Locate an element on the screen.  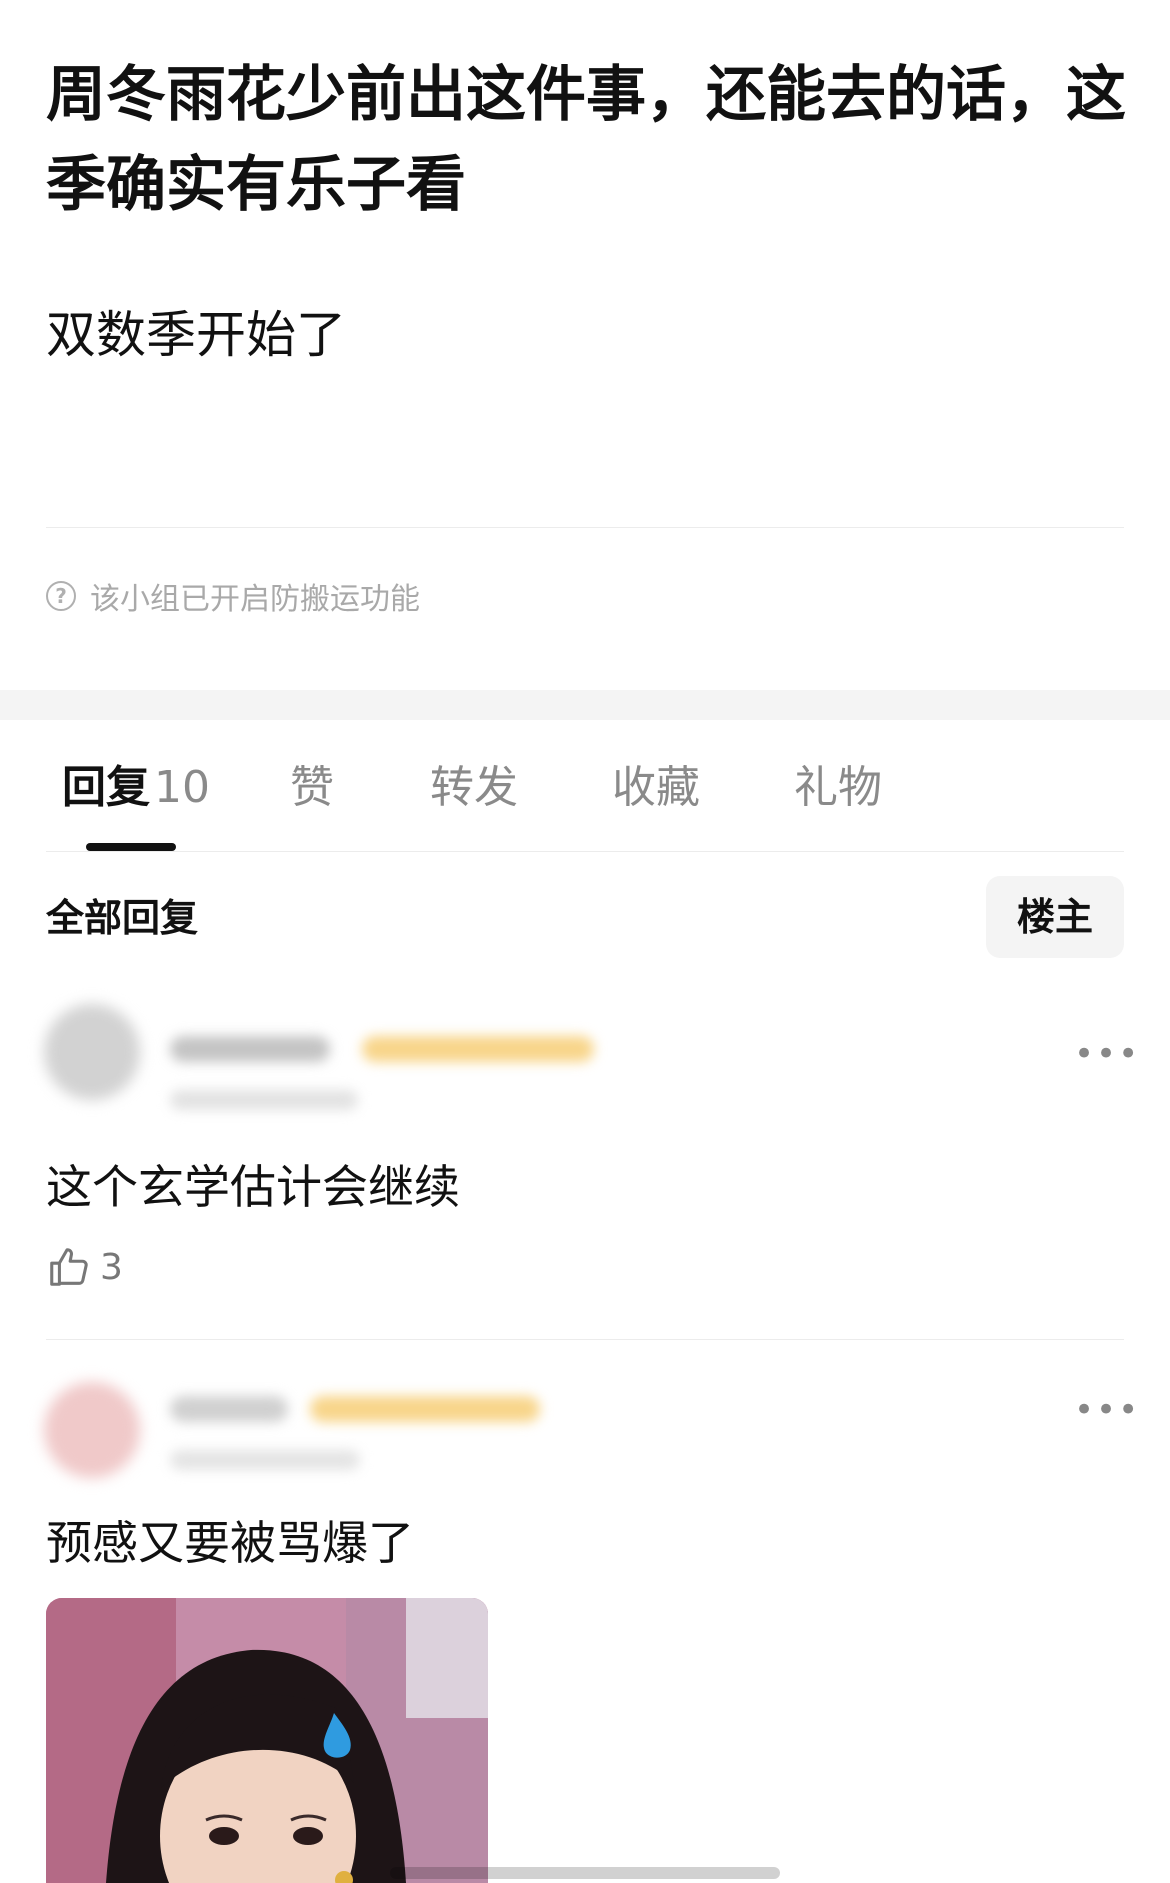
post-title: 周冬雨花少前出这件事，还能去的话，这季确实有乐子看 is located at coordinates (586, 140).